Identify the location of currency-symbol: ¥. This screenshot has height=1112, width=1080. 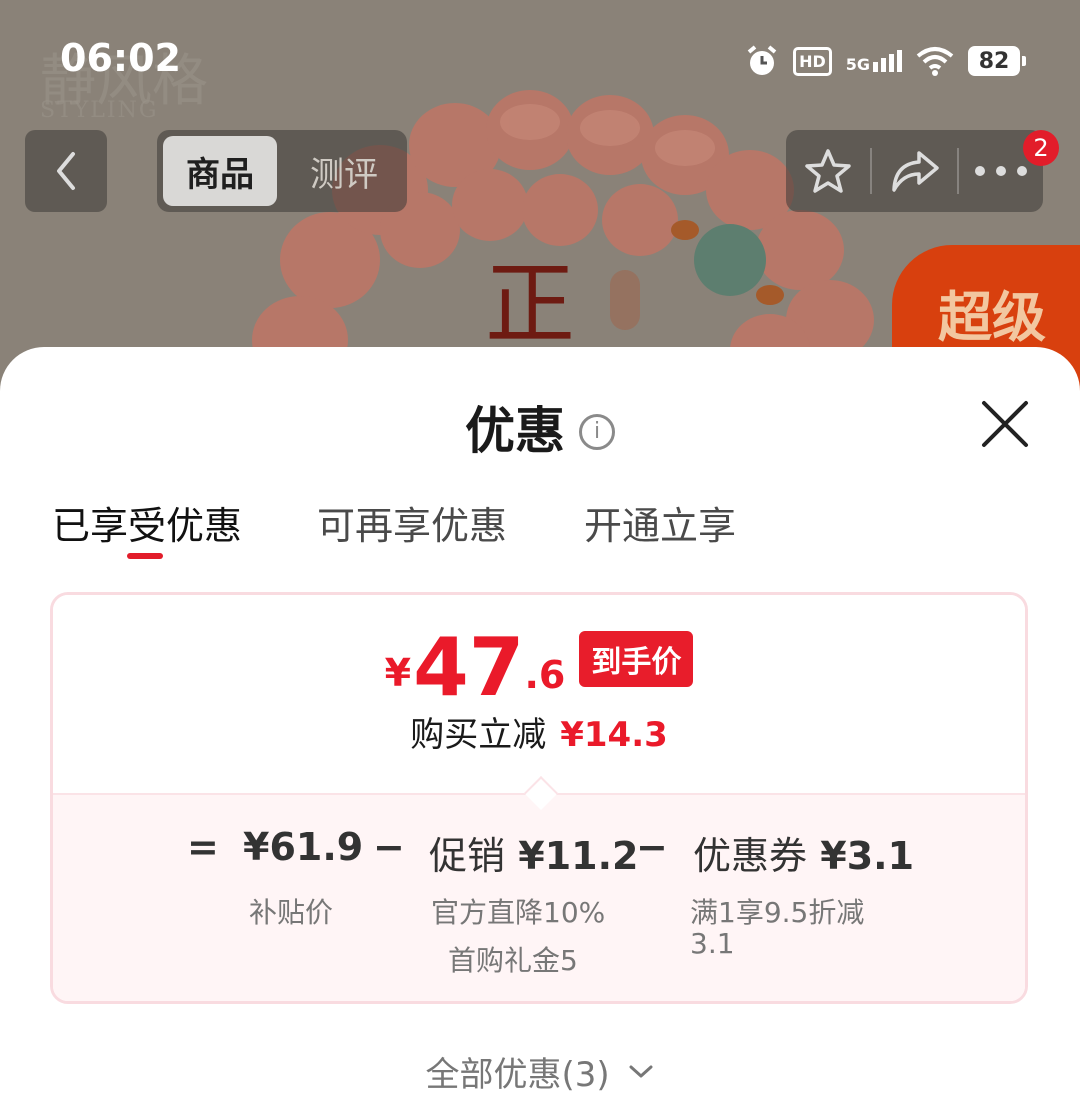
(398, 673).